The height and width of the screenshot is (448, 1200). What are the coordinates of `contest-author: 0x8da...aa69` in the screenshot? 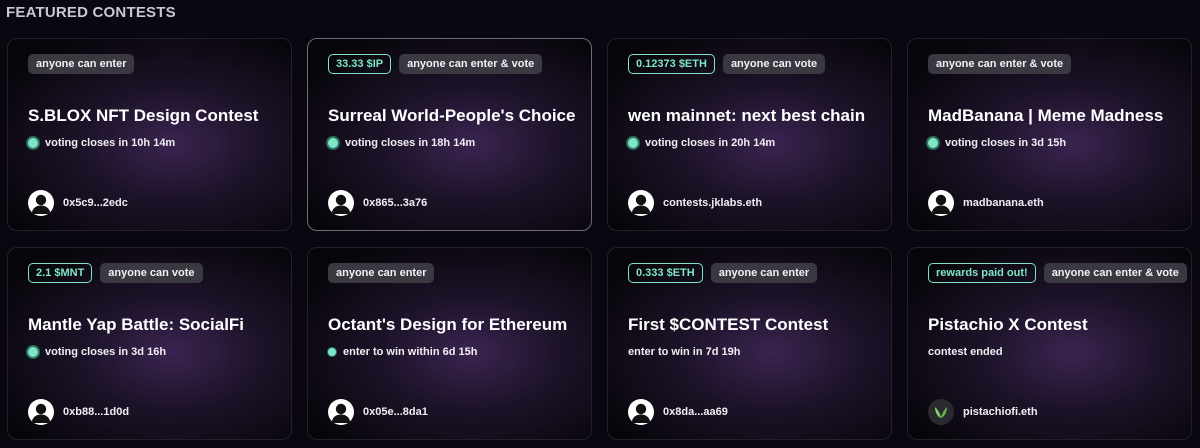 It's located at (678, 412).